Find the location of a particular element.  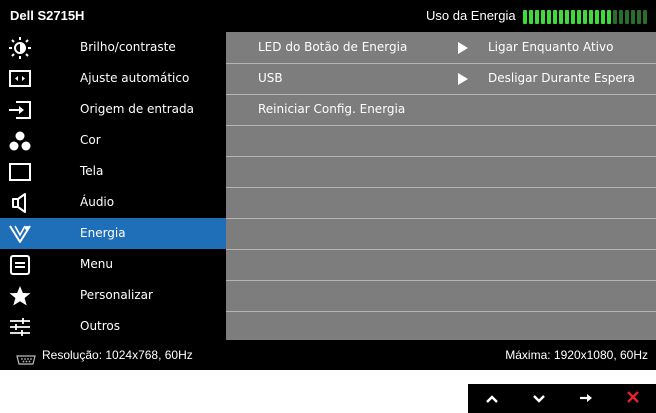

color-icon is located at coordinates (20, 140).